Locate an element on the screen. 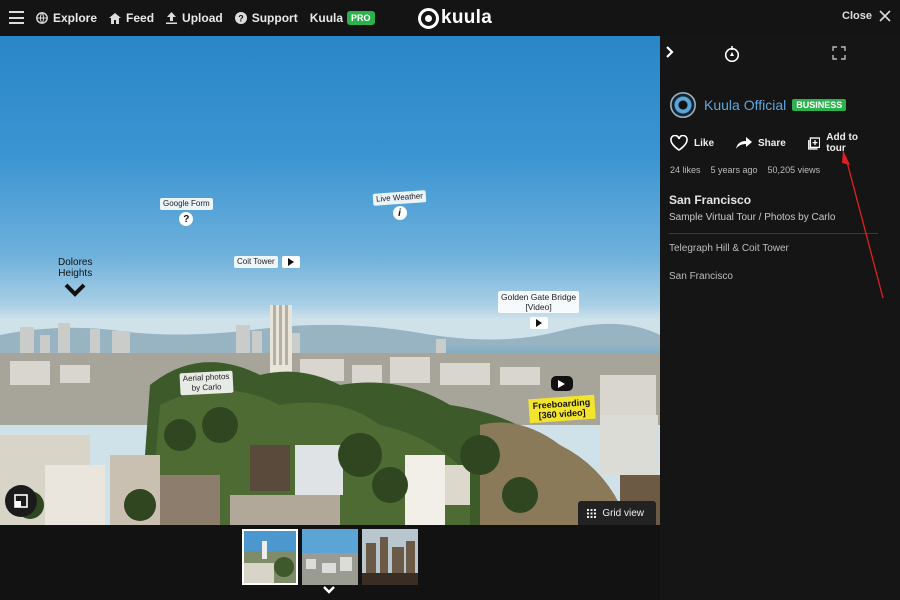 The height and width of the screenshot is (600, 900). hotspot-dolores-line1: Dolores is located at coordinates (75, 262).